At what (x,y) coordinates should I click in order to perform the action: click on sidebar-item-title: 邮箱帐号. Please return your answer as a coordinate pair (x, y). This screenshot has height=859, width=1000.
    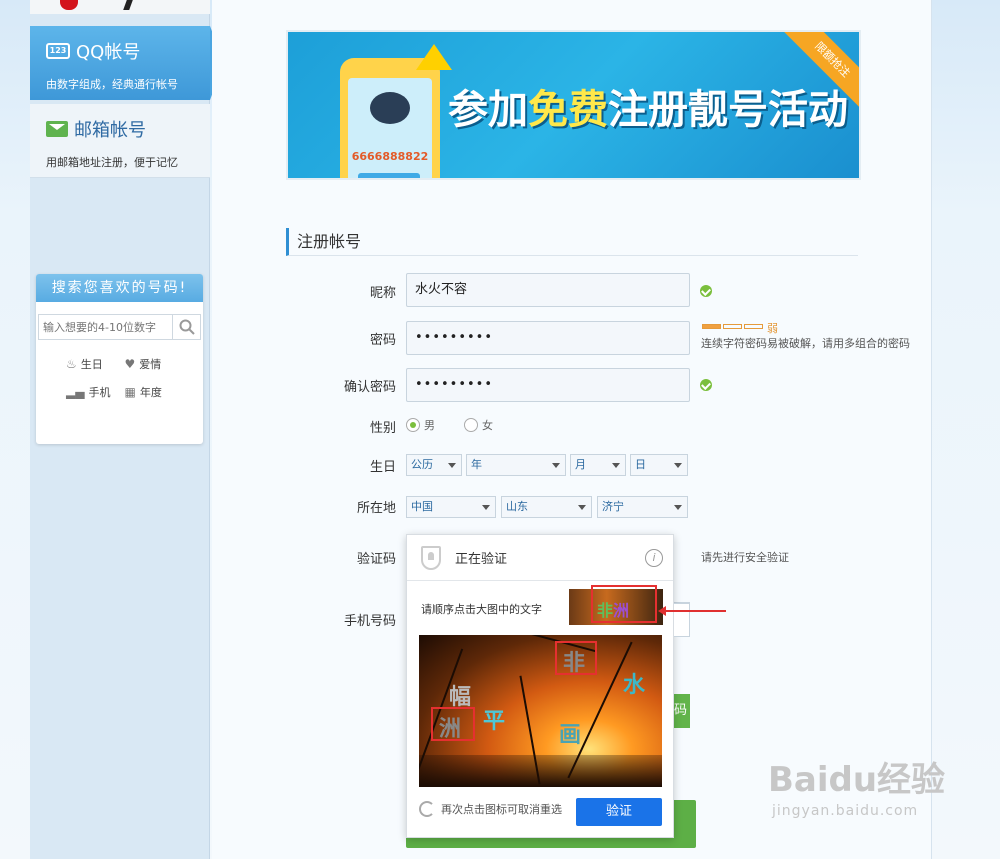
    Looking at the image, I should click on (110, 130).